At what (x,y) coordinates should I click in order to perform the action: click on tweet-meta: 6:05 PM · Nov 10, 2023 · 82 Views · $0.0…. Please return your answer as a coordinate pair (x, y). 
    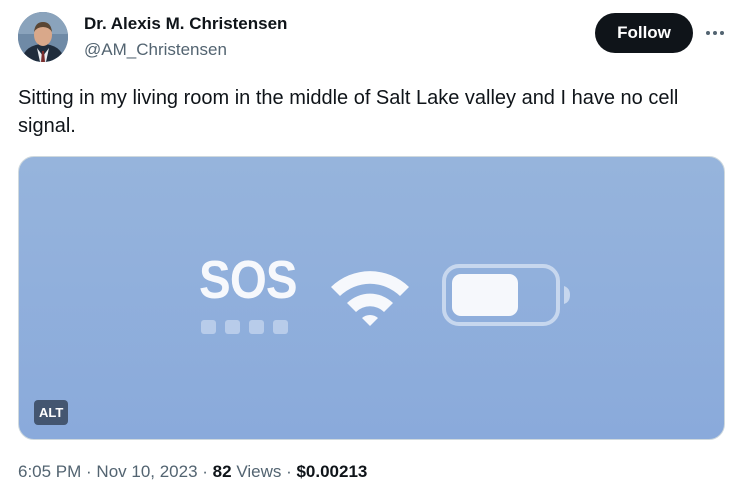
    Looking at the image, I should click on (192, 472).